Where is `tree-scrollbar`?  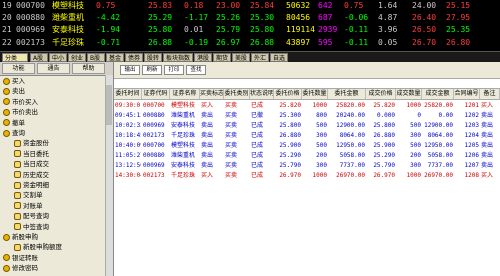 tree-scrollbar is located at coordinates (109, 175).